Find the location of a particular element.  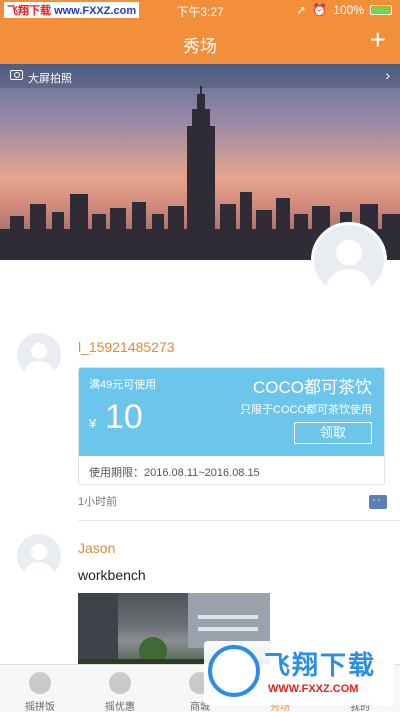

post-text: workbench is located at coordinates (112, 575).